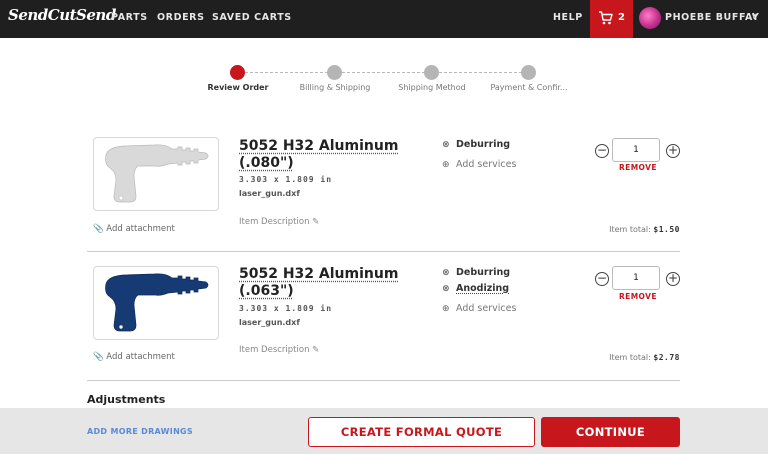  Describe the element at coordinates (421, 432) in the screenshot. I see `create-formal-quote-button: CREATE FORMAL QUOTE` at that location.